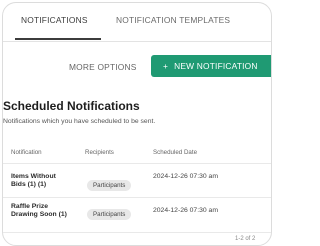 The height and width of the screenshot is (246, 320). Describe the element at coordinates (103, 67) in the screenshot. I see `more-options-button: MORE OPTIONS` at that location.